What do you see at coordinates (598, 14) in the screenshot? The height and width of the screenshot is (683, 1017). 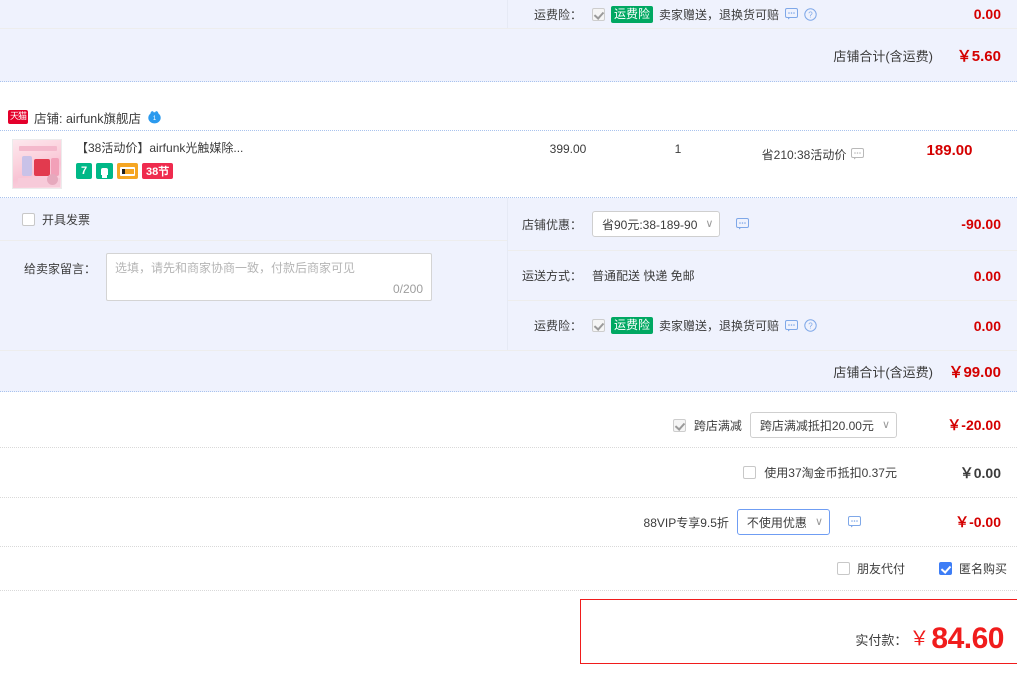 I see `freight-insurance-checkbox-top` at bounding box center [598, 14].